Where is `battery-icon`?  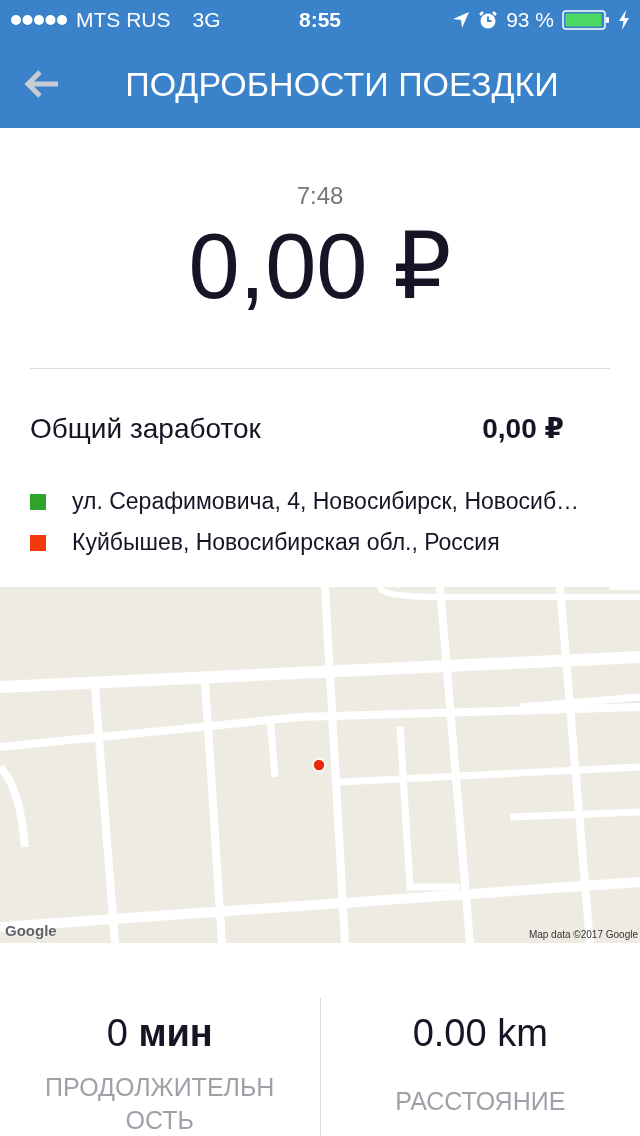
battery-icon is located at coordinates (586, 20).